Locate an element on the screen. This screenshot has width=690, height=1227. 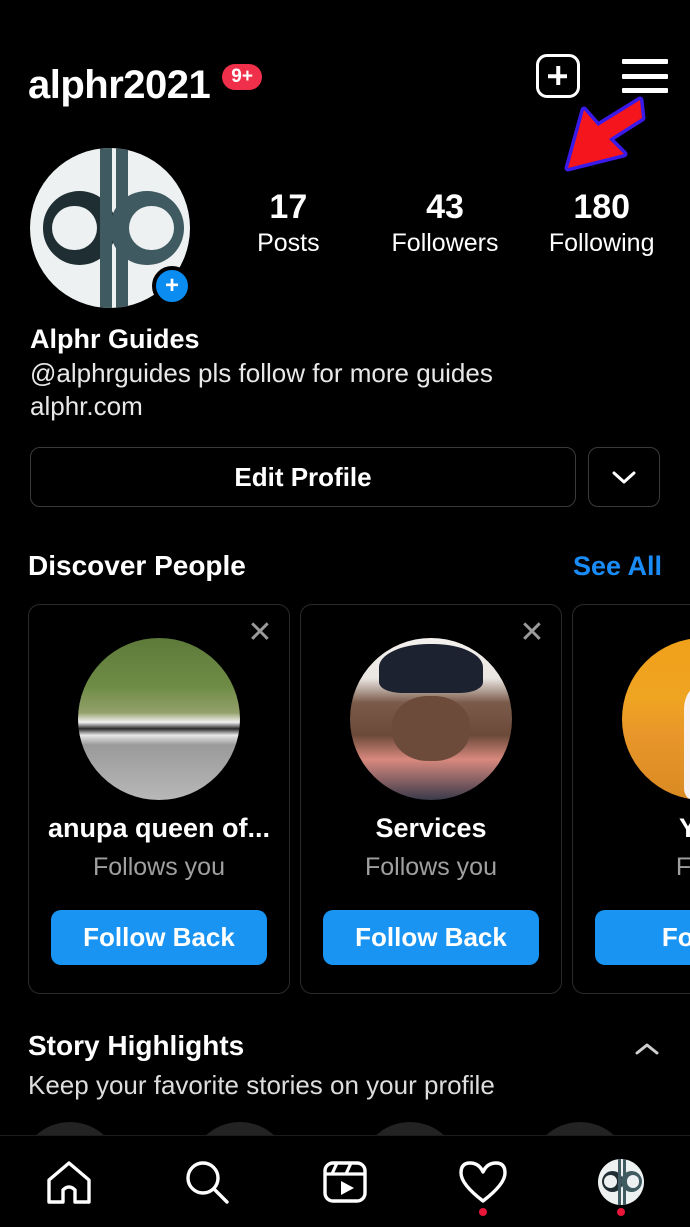
profile-summary: + 17 Posts 43 Followers 180 Following is located at coordinates (345, 233).